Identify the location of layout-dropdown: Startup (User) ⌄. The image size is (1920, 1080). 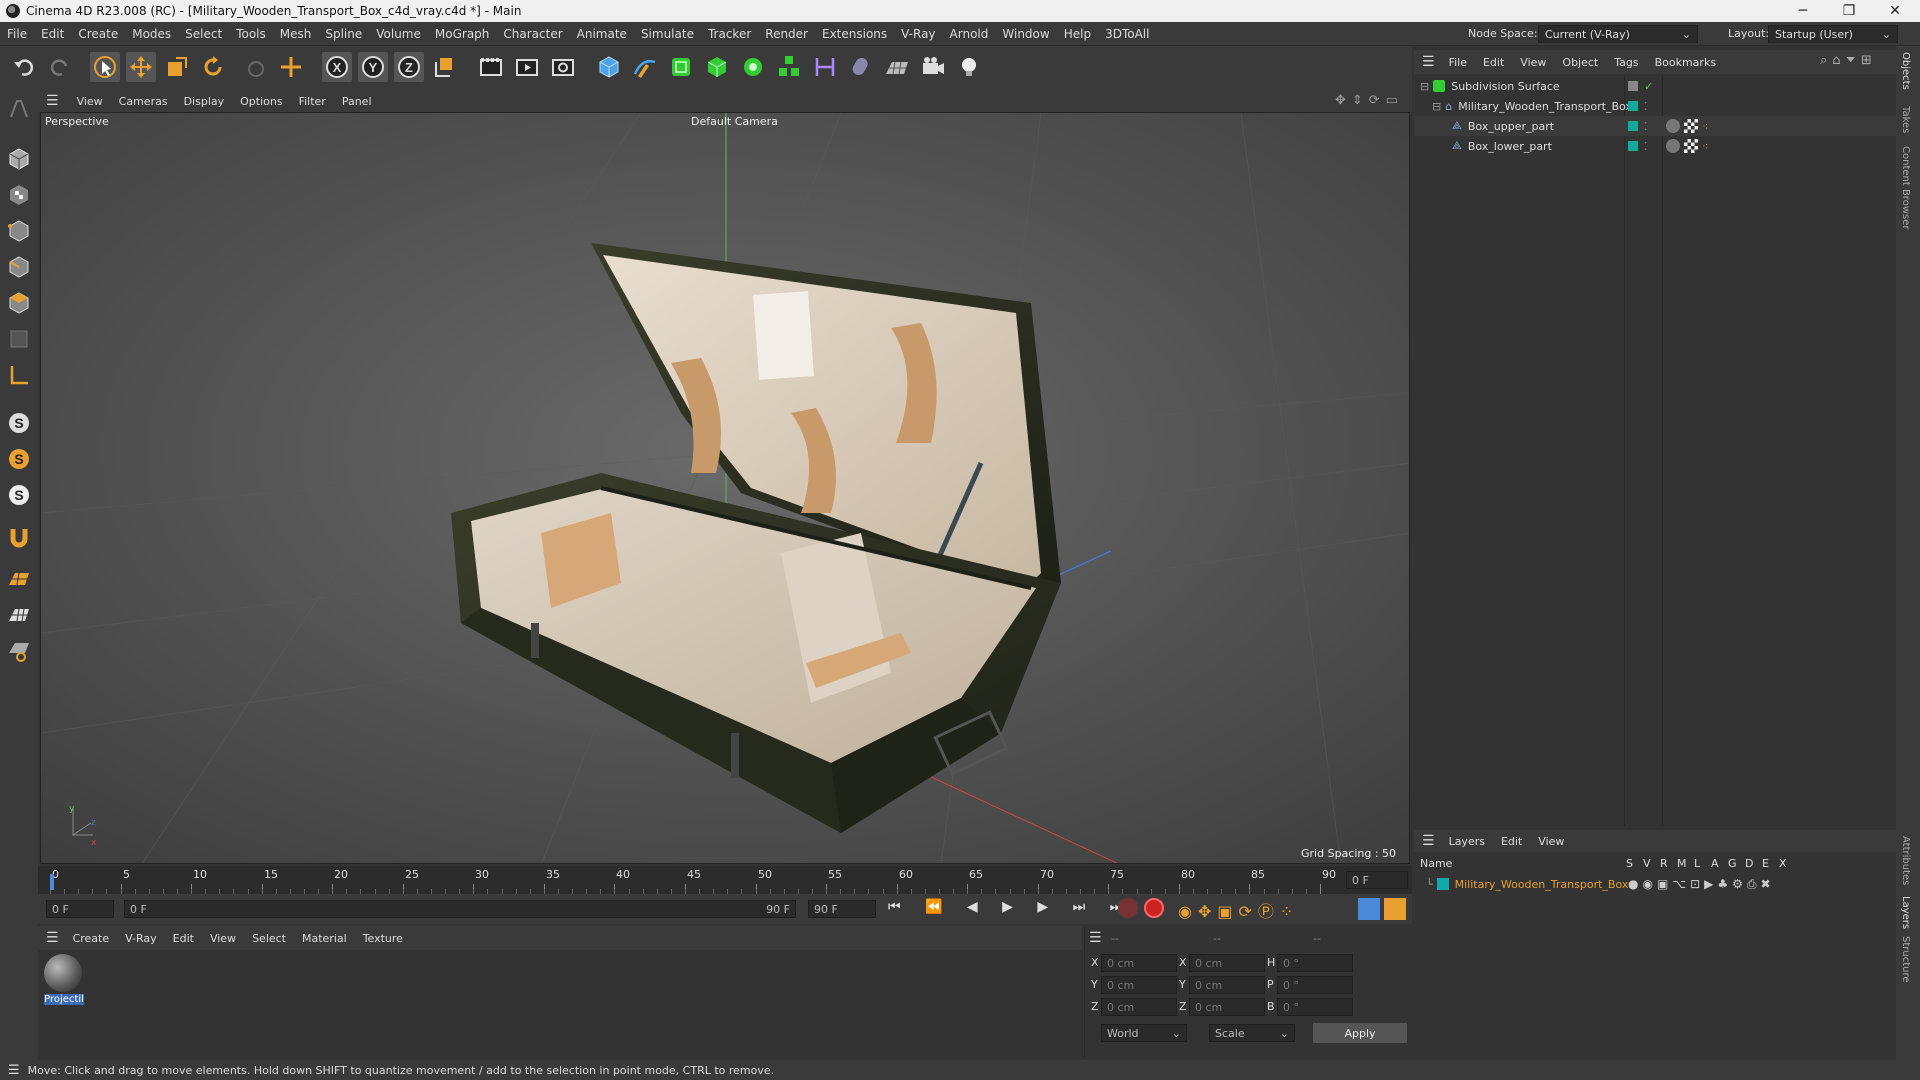
(1833, 34).